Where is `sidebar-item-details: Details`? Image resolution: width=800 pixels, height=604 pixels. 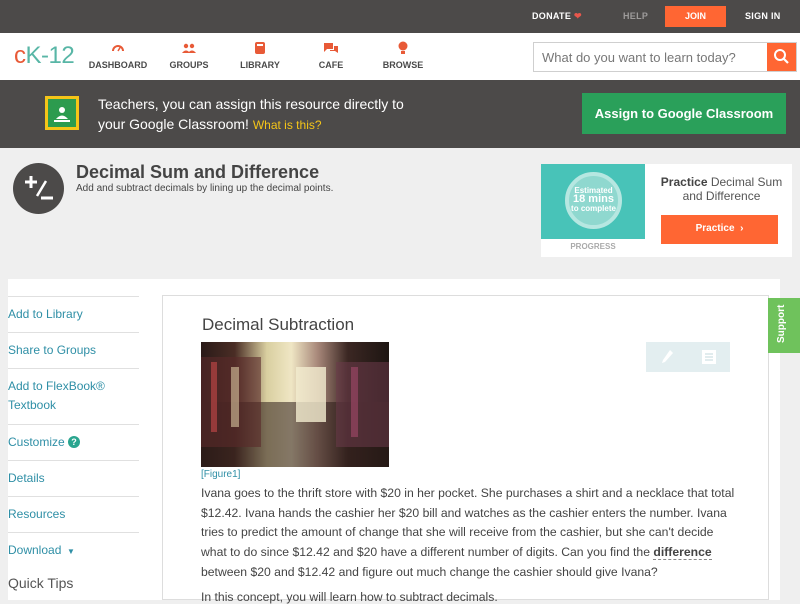
sidebar-item-details: Details is located at coordinates (73, 478).